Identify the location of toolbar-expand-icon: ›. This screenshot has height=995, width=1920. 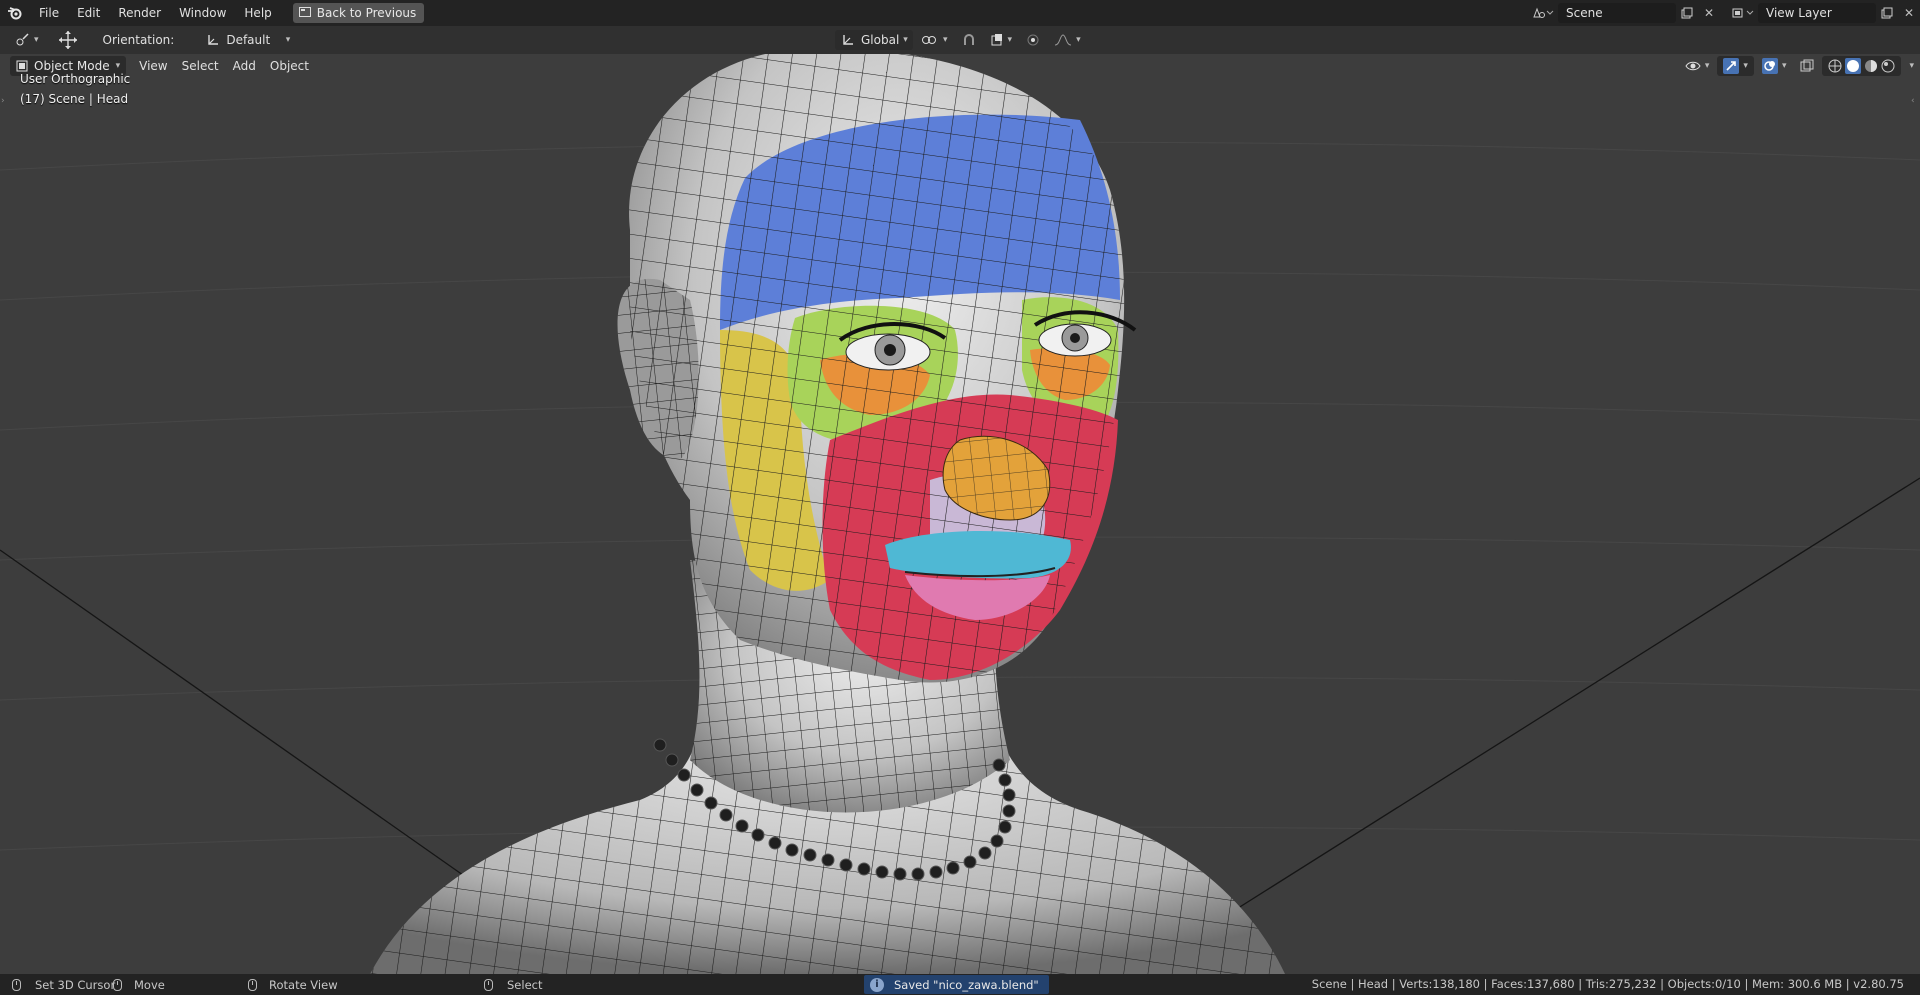
(4, 101).